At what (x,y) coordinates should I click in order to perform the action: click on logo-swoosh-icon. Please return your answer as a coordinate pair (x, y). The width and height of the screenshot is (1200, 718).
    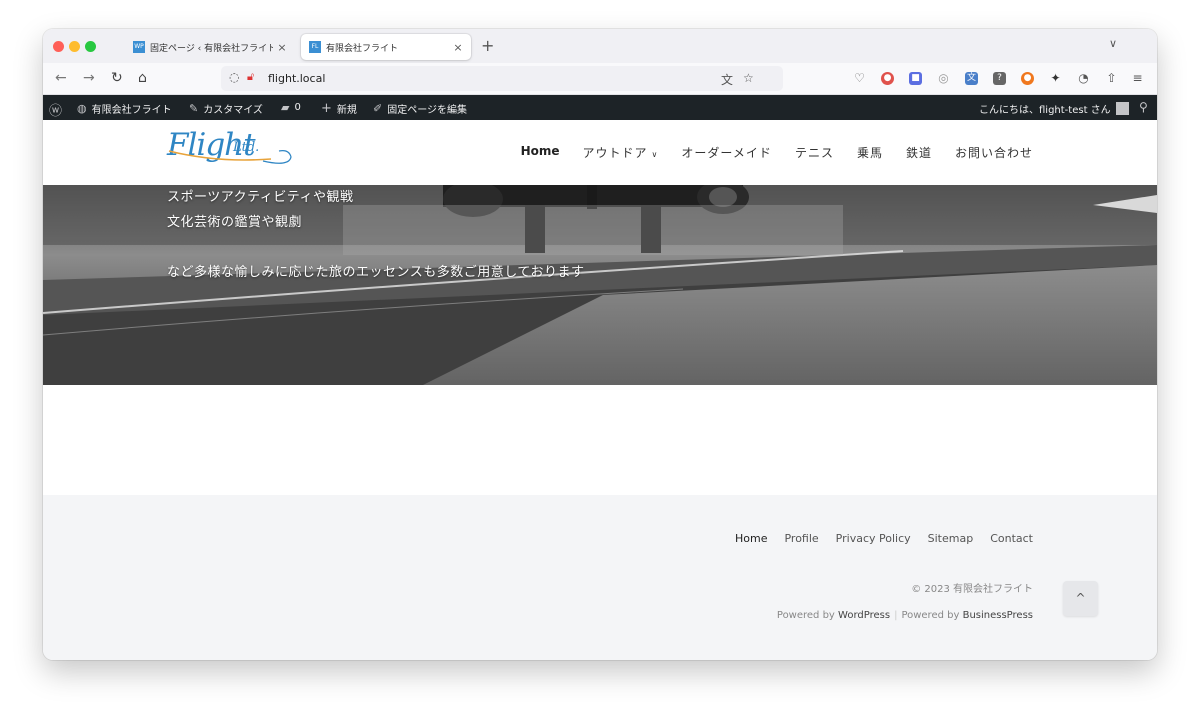
    Looking at the image, I should click on (230, 157).